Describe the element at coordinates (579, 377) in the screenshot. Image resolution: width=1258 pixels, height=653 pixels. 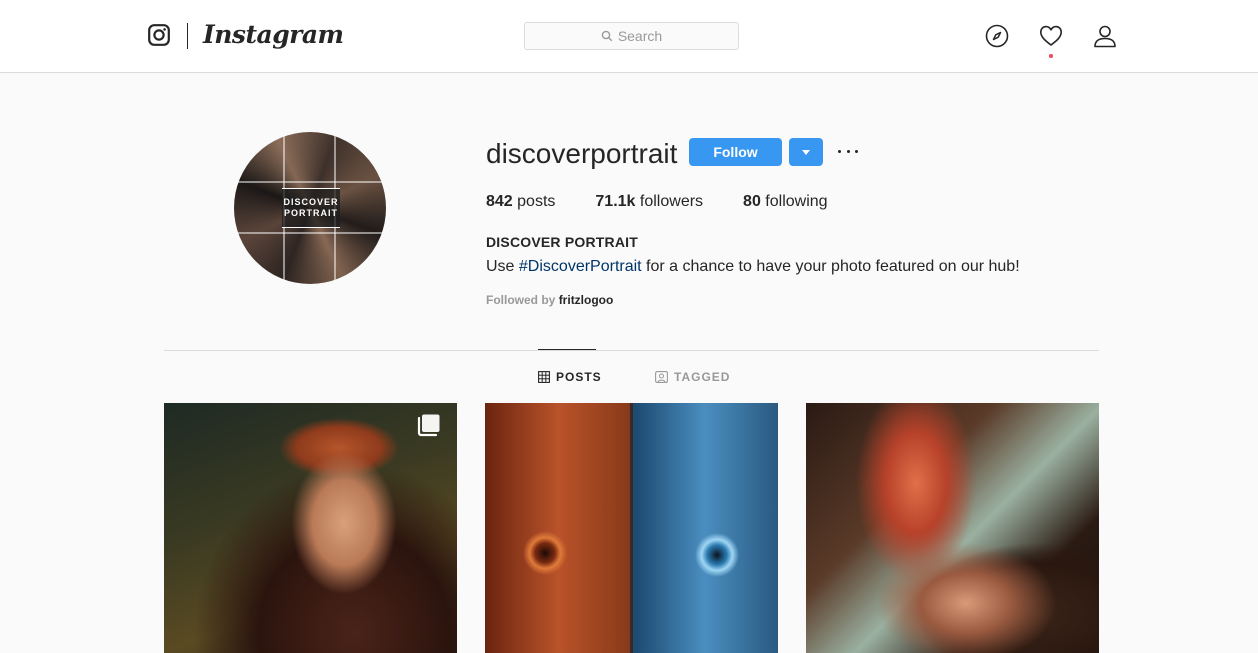
I see `tab-posts-label: POSTS` at that location.